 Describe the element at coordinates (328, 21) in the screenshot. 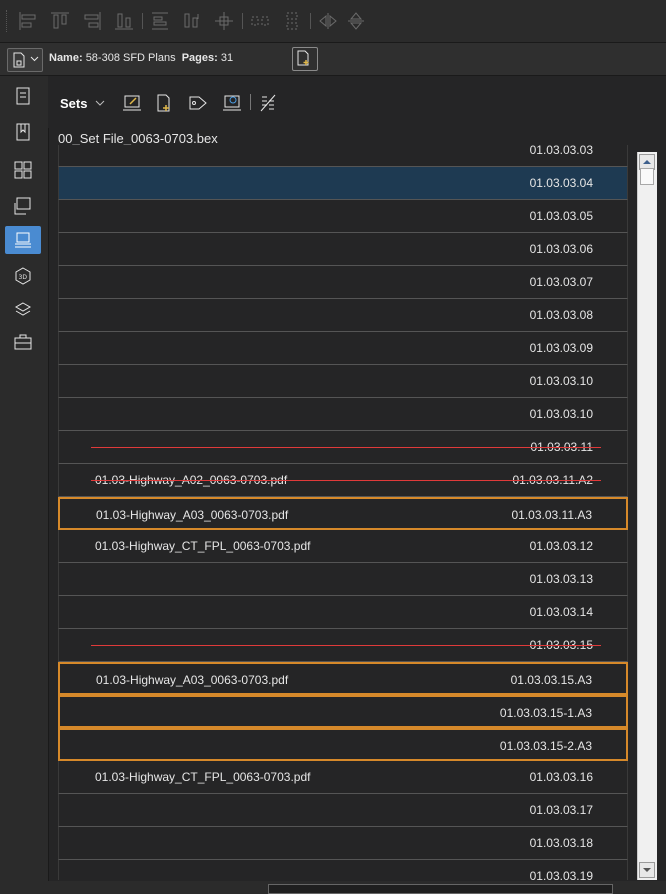

I see `flip-horizontal-icon` at that location.